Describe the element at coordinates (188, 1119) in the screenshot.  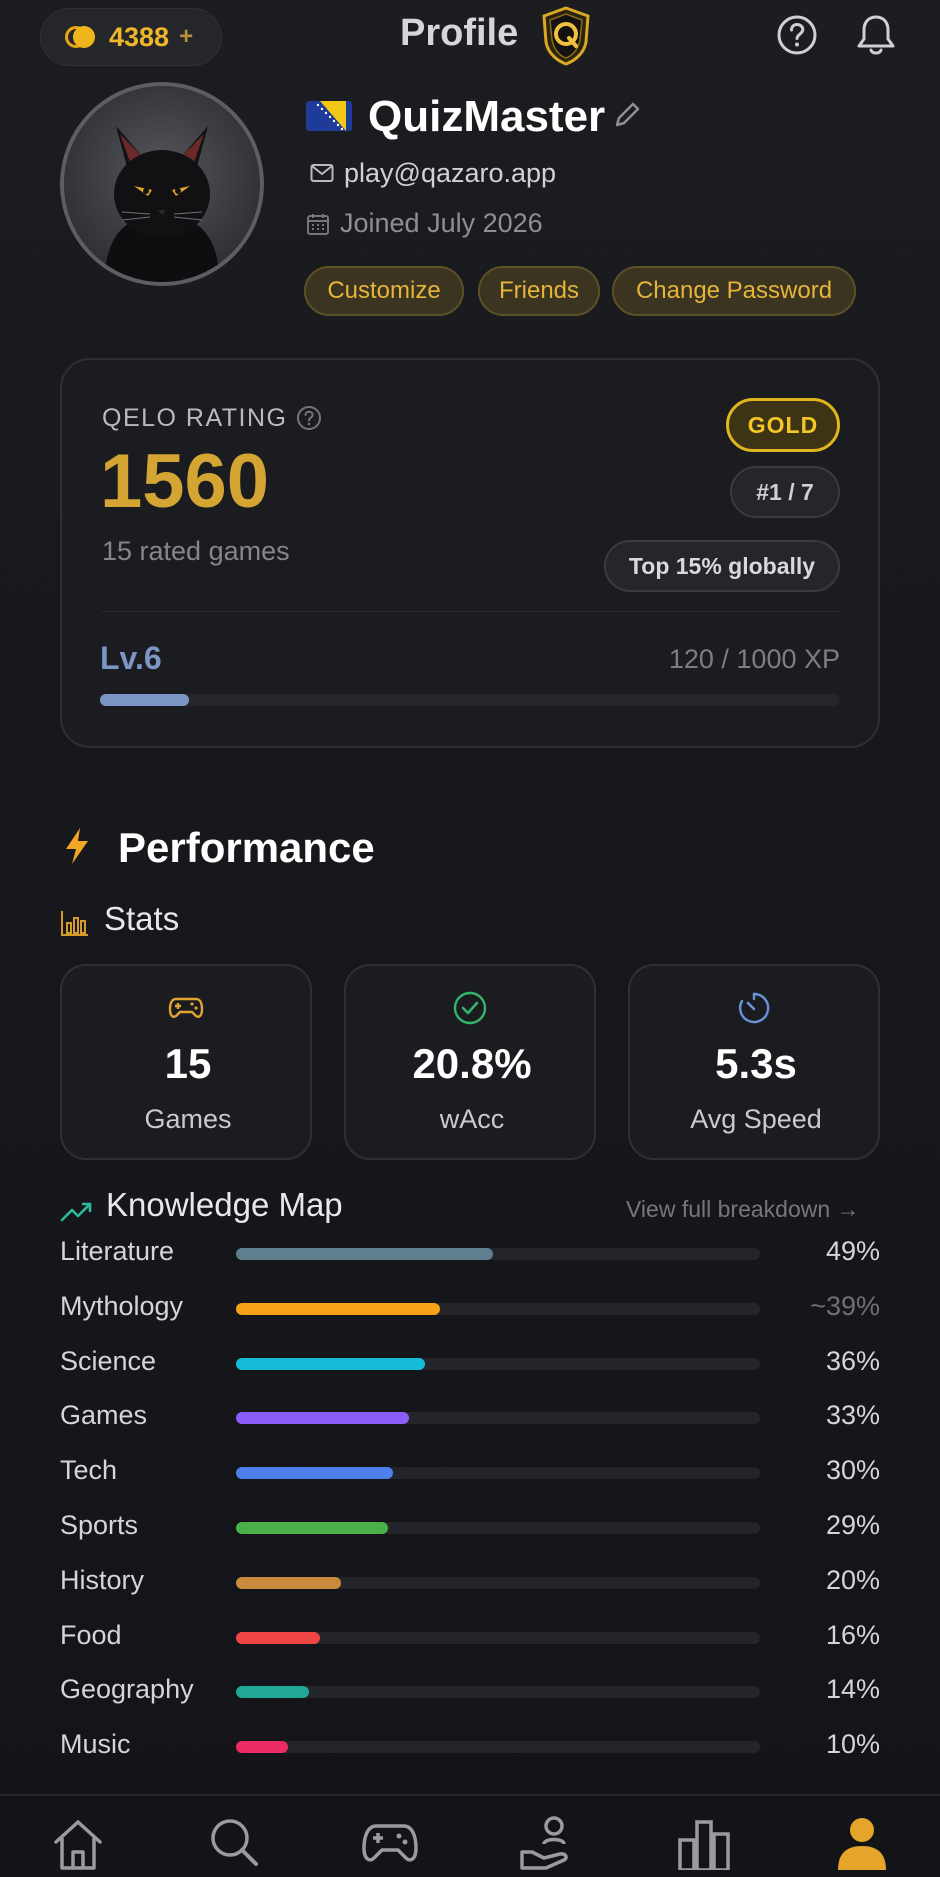
I see `stat-label-games: Games` at that location.